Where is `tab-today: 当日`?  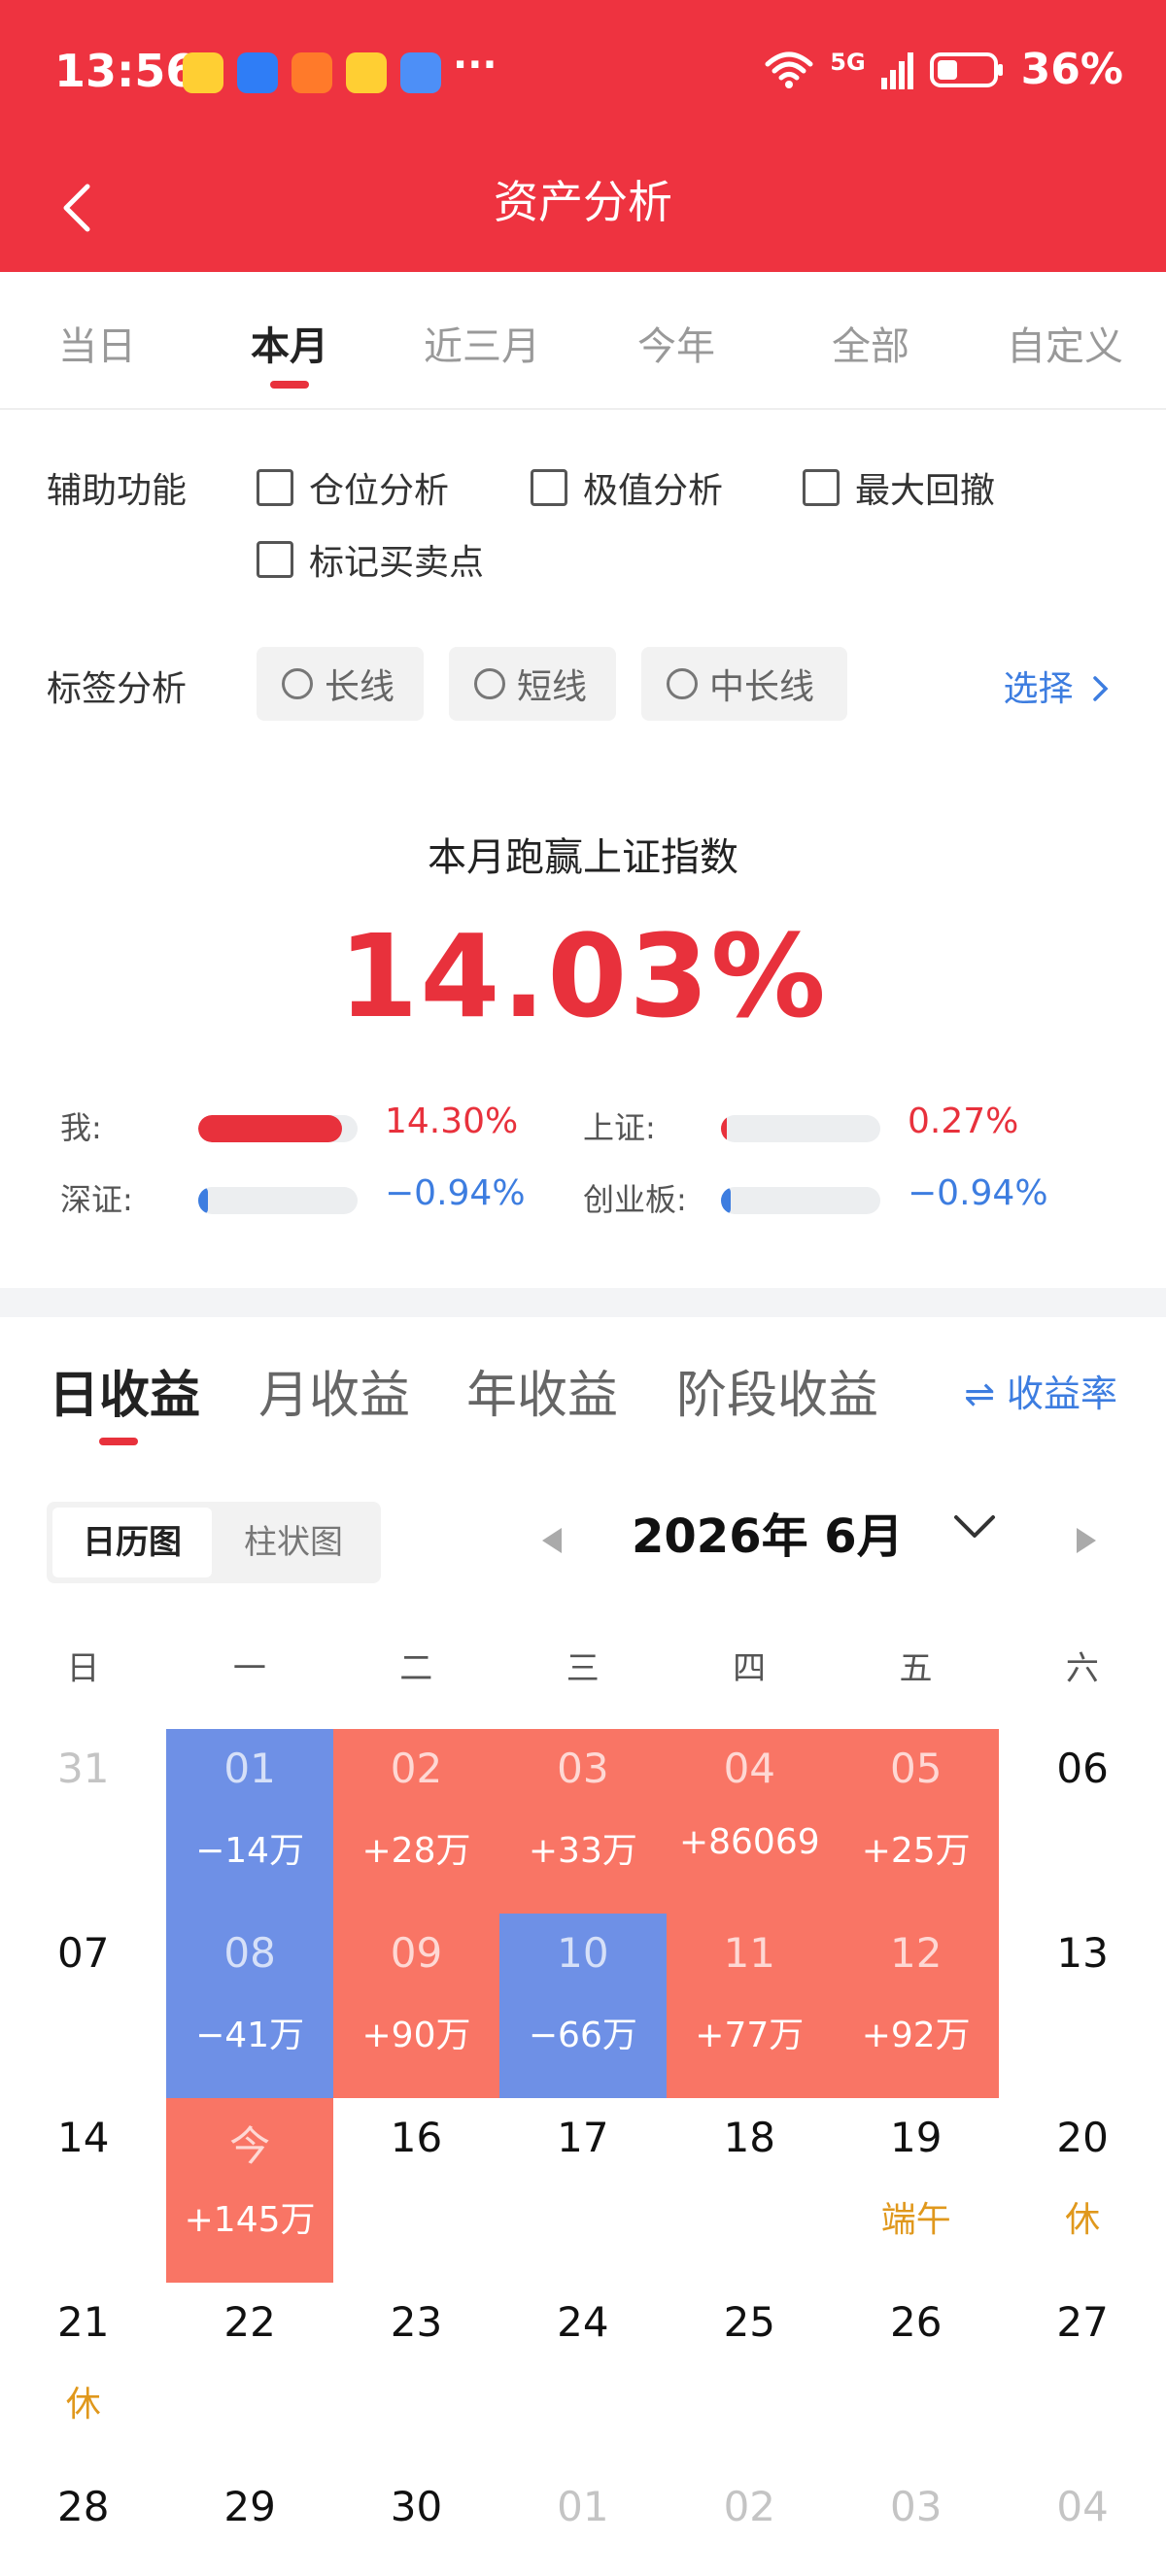
tab-today: 当日 is located at coordinates (97, 343).